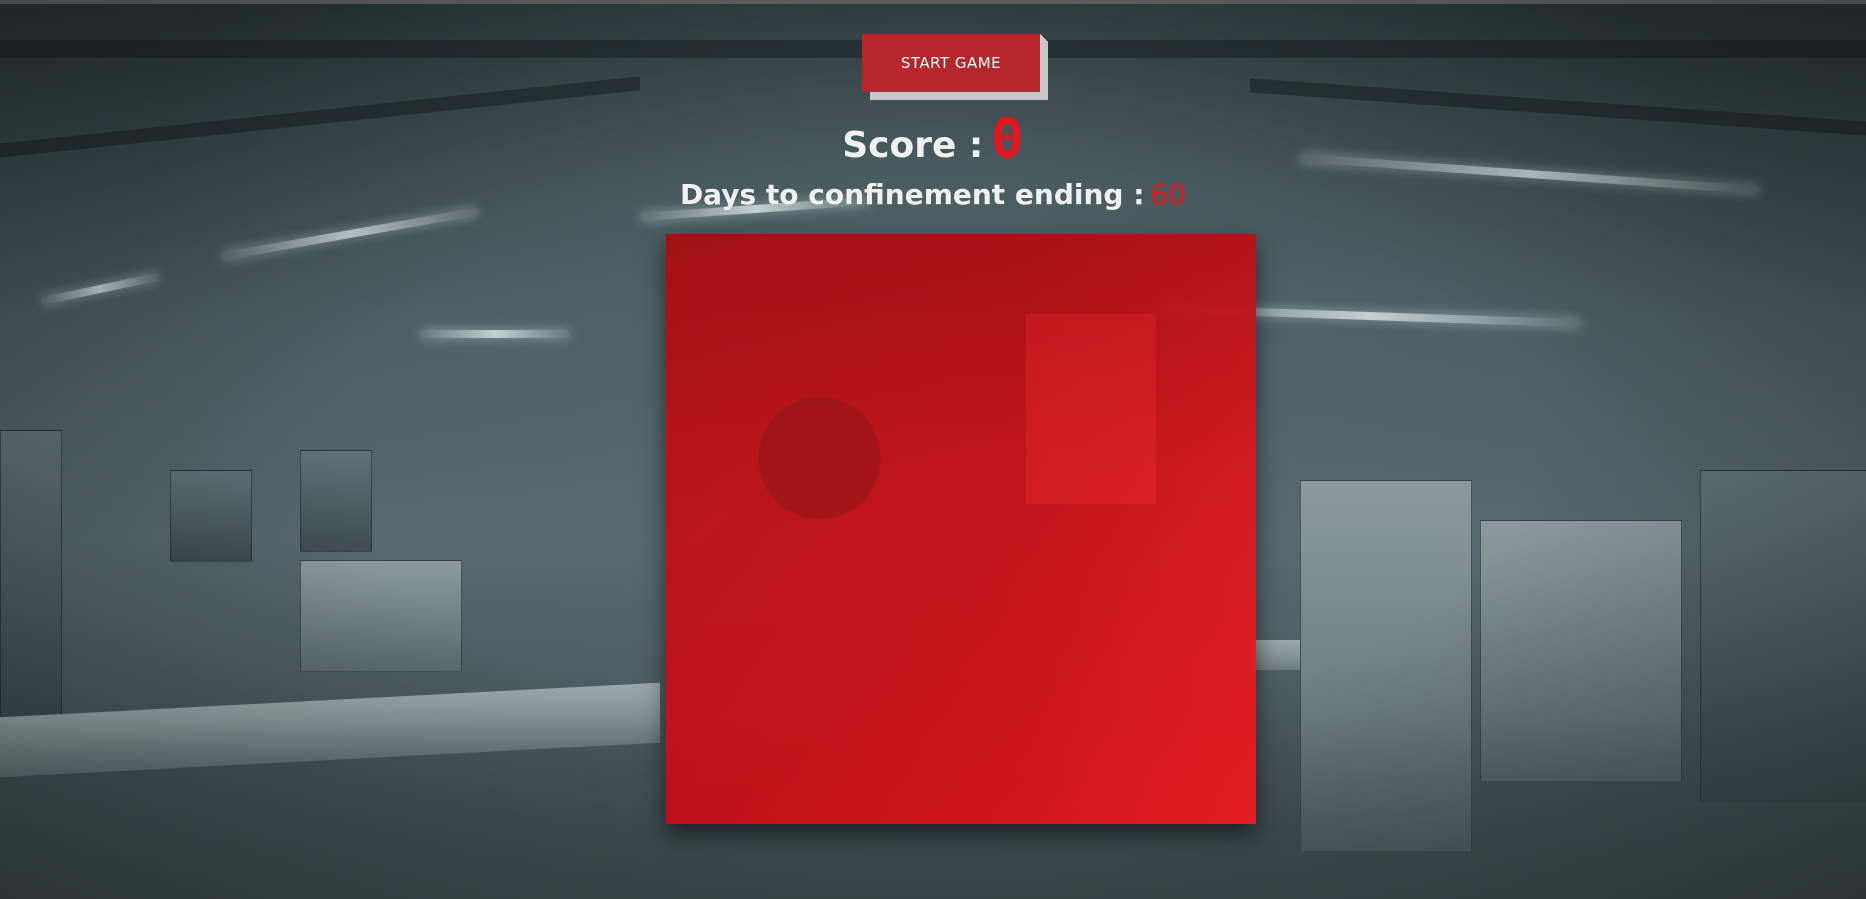  What do you see at coordinates (912, 194) in the screenshot?
I see `days-label: Days to confinement ending :` at bounding box center [912, 194].